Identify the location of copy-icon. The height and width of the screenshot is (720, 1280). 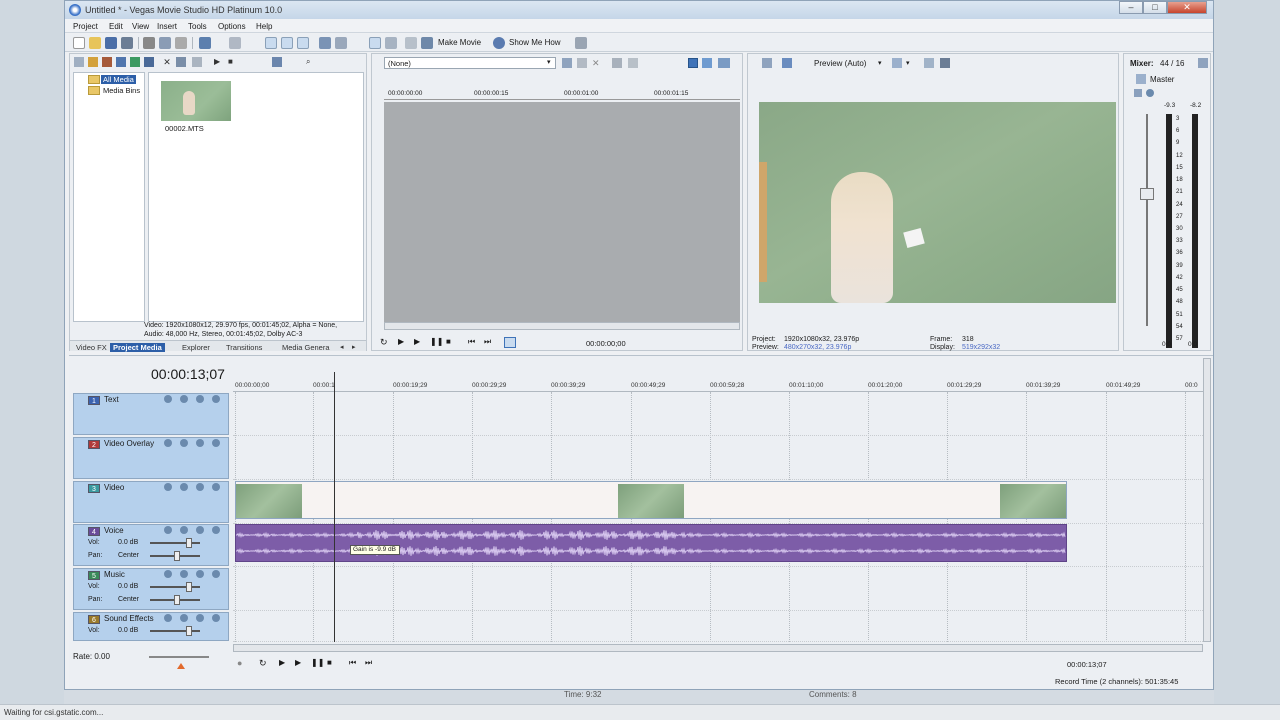
(165, 43).